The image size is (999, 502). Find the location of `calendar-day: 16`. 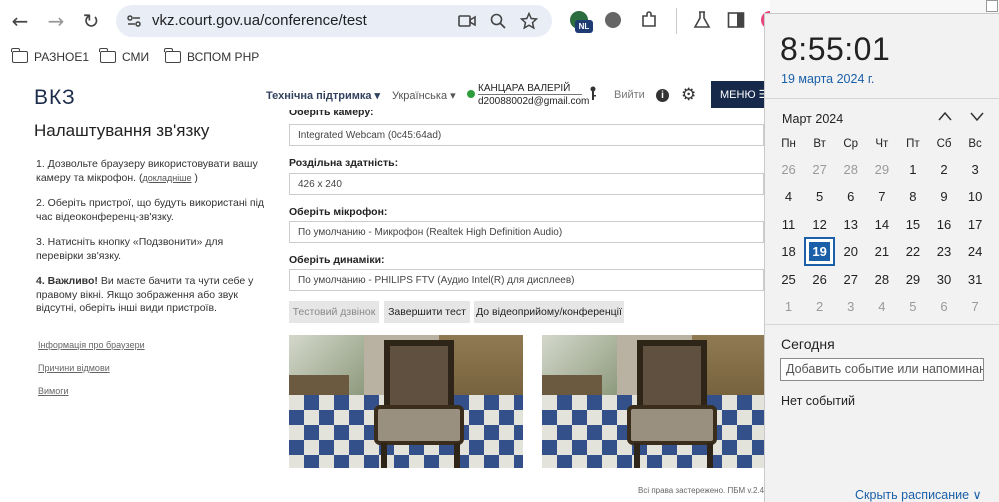

calendar-day: 16 is located at coordinates (943, 224).